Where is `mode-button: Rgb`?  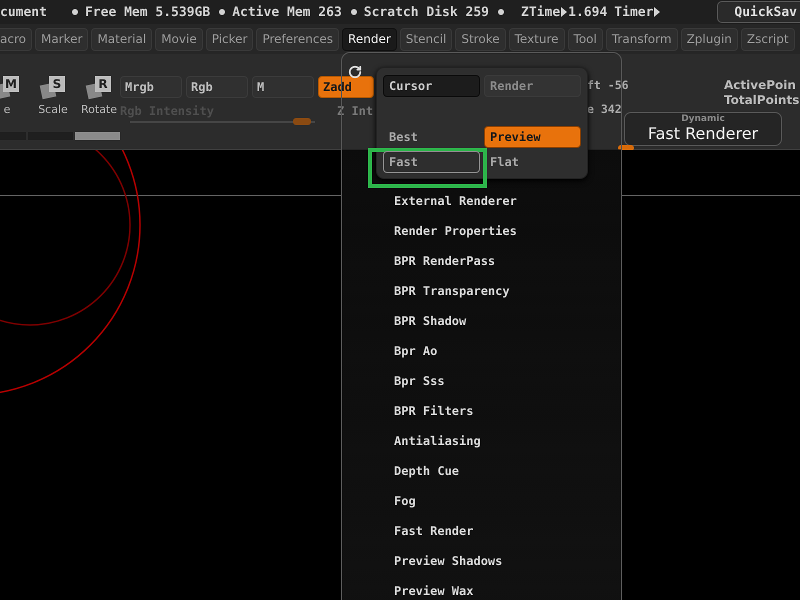
mode-button: Rgb is located at coordinates (217, 87).